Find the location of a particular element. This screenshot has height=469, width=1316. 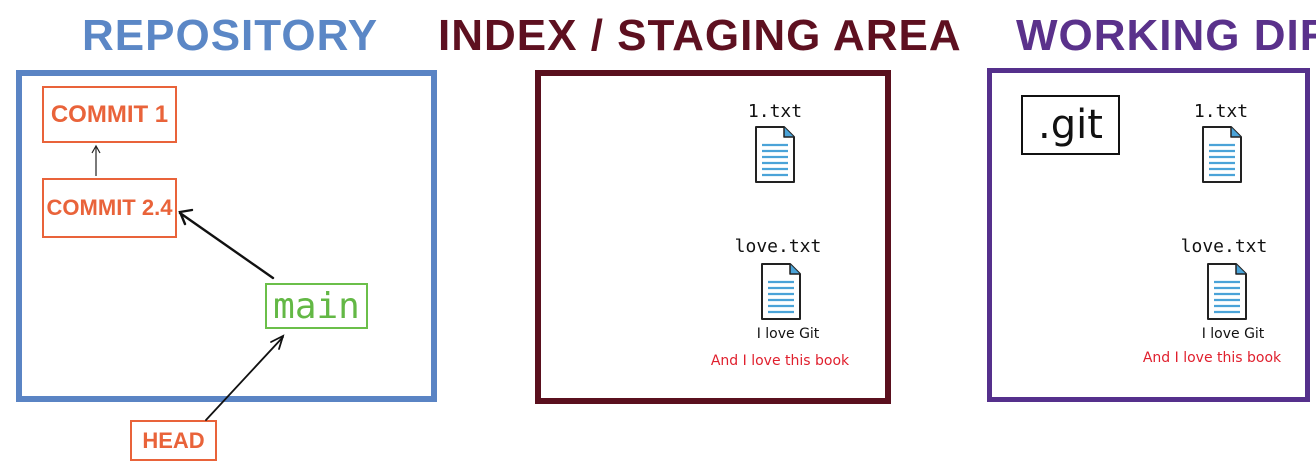

commit-1-box: COMMIT 1 is located at coordinates (109, 114).